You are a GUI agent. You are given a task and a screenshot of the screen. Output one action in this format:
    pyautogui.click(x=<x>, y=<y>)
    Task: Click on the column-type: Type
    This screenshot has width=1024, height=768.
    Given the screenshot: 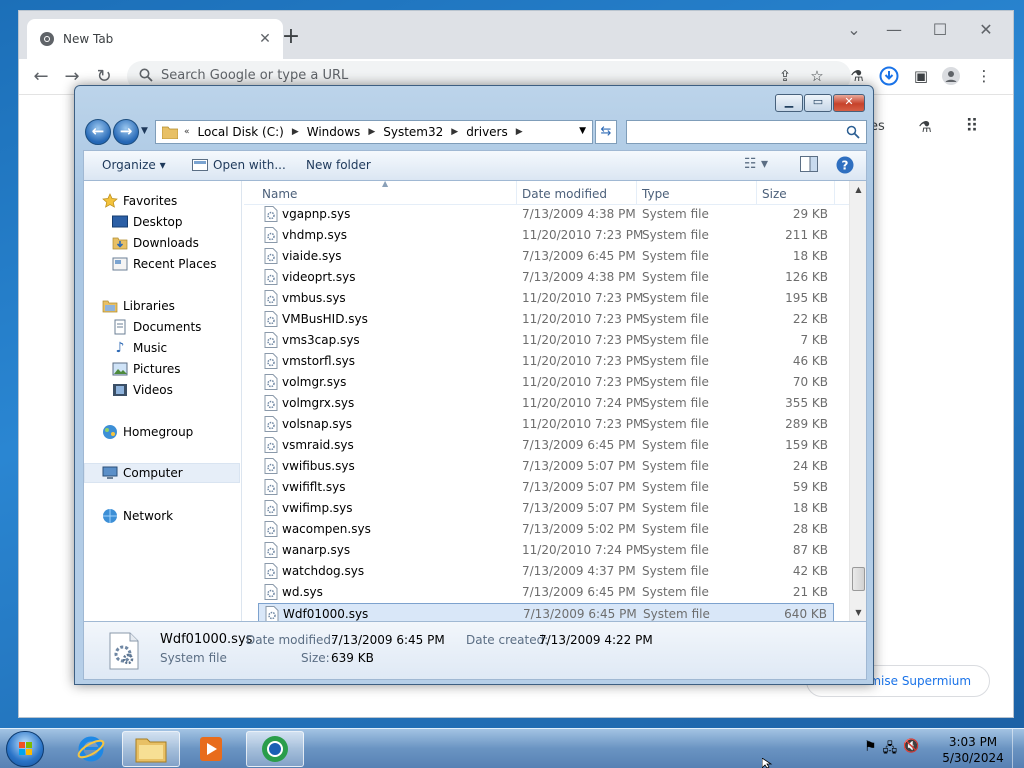 What is the action you would take?
    pyautogui.click(x=656, y=194)
    